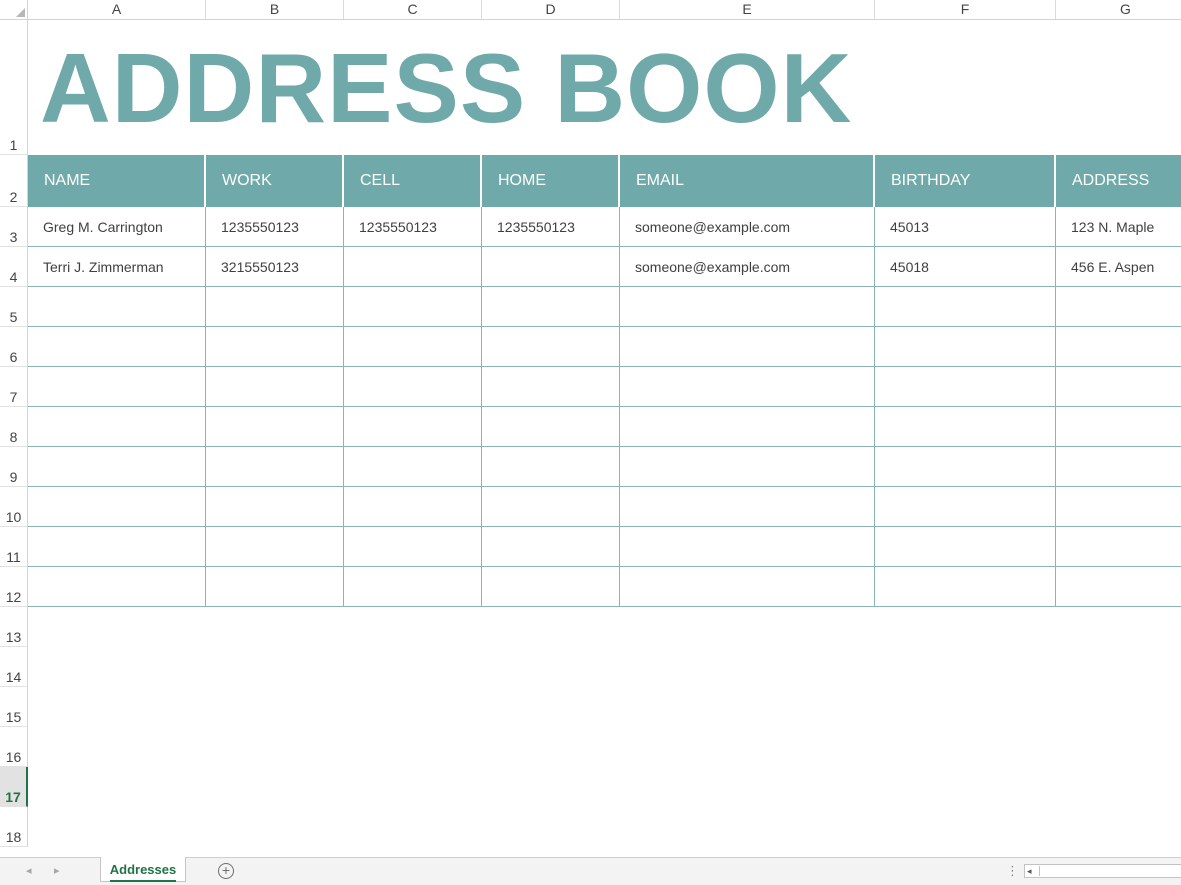  What do you see at coordinates (14, 307) in the screenshot?
I see `row-header-5: 5` at bounding box center [14, 307].